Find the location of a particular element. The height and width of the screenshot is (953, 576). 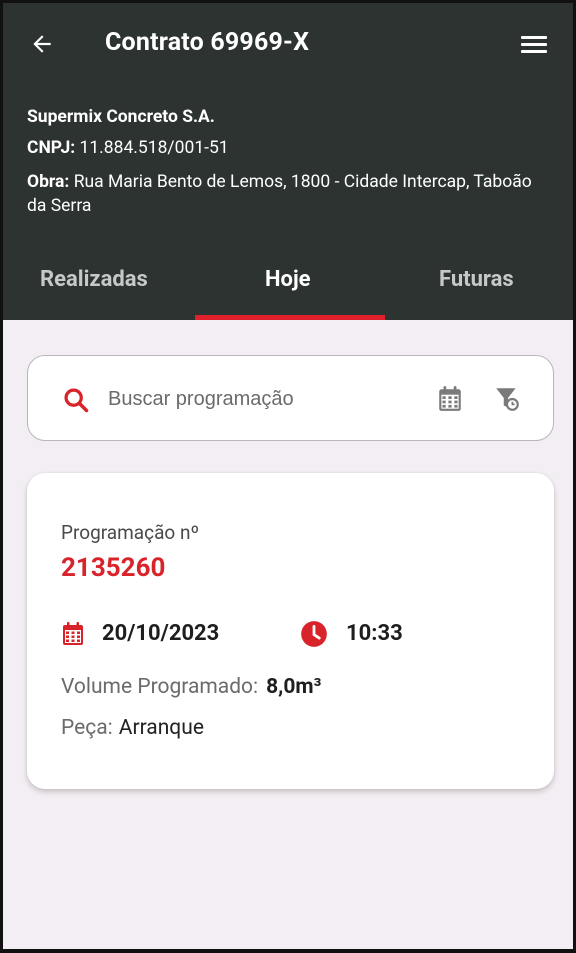

company-name: Supermix Concreto S.A. is located at coordinates (121, 117).